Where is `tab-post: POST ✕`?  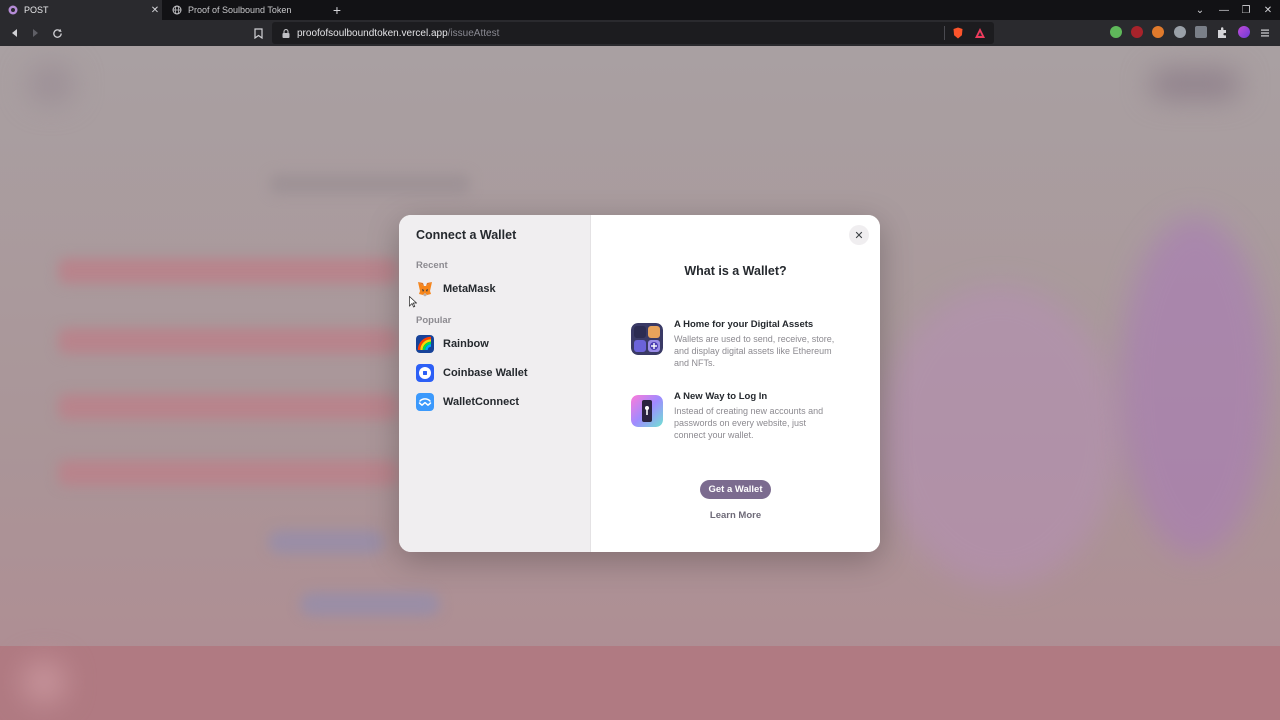 tab-post: POST ✕ is located at coordinates (81, 10).